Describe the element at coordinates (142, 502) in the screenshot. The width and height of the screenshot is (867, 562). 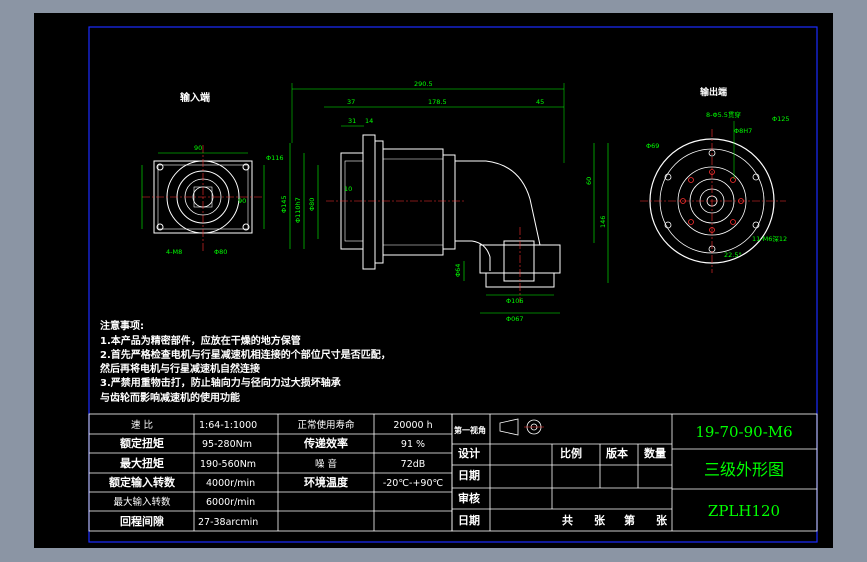
I see `spec-label: 最大输入转数` at that location.